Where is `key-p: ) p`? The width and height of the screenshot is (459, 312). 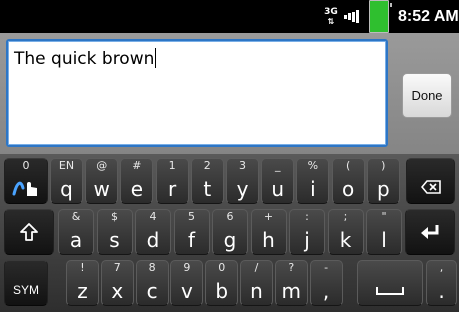 key-p: ) p is located at coordinates (383, 181).